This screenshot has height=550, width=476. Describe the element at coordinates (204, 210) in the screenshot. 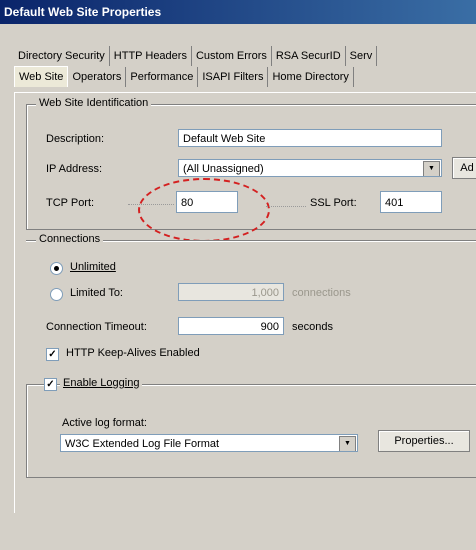

I see `highlight-circle` at that location.